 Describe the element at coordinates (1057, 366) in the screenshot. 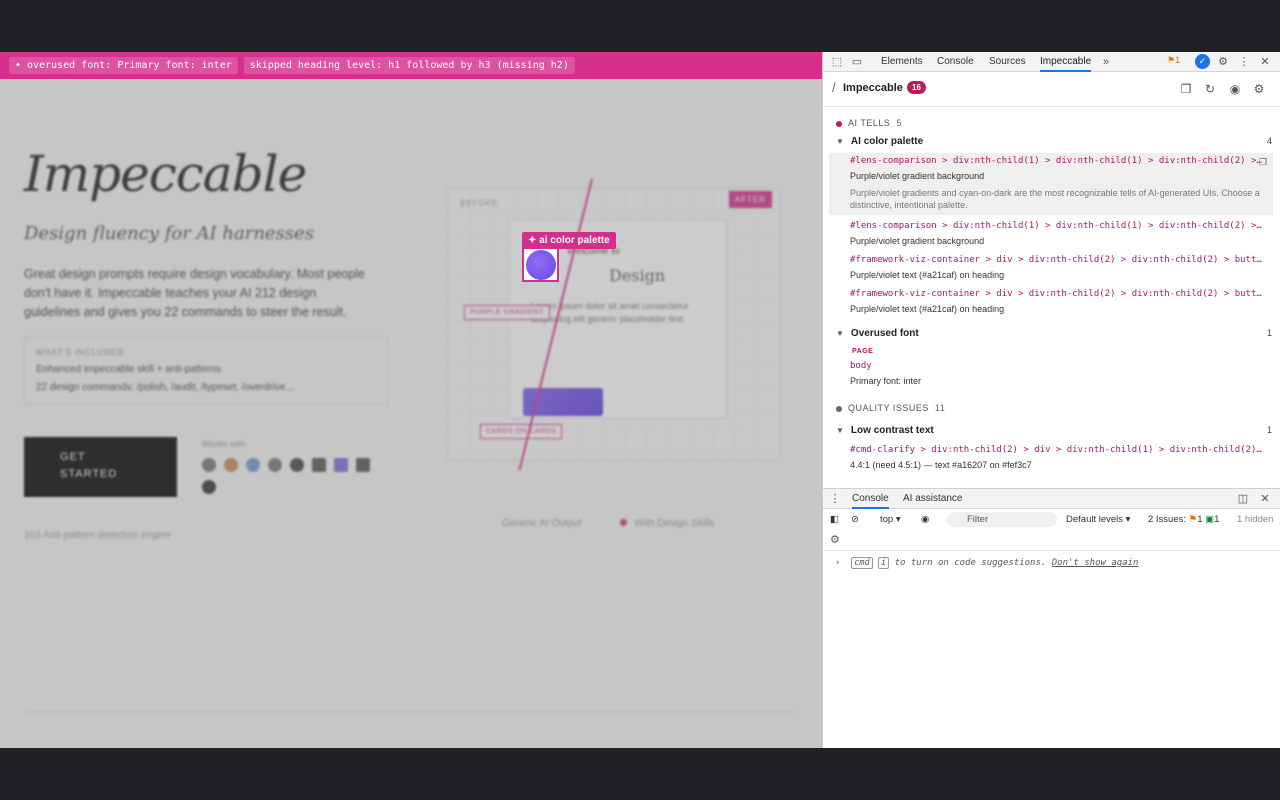

I see `finding-selector: body` at that location.